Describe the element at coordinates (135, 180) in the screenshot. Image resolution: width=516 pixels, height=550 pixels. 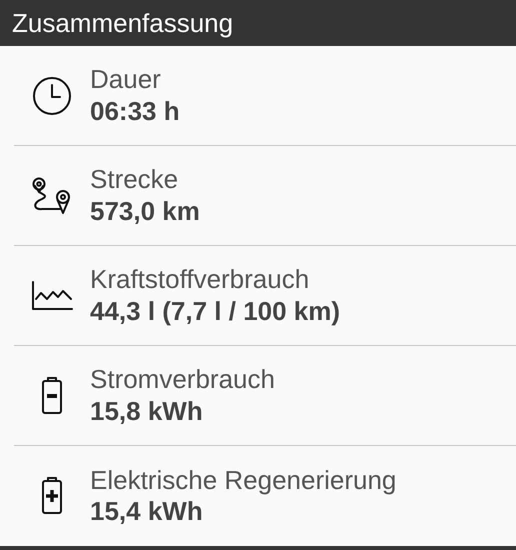
I see `item-label: Strecke` at that location.